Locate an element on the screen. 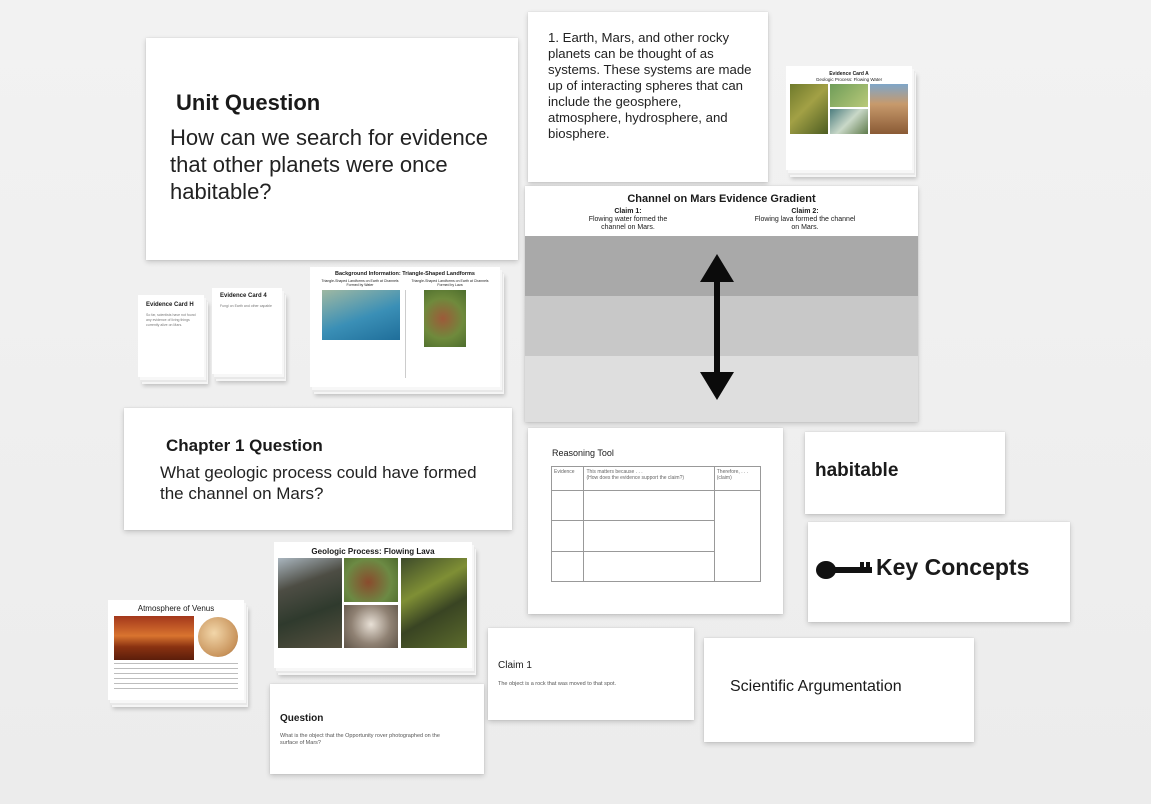  volcano-aerial-image is located at coordinates (371, 626).